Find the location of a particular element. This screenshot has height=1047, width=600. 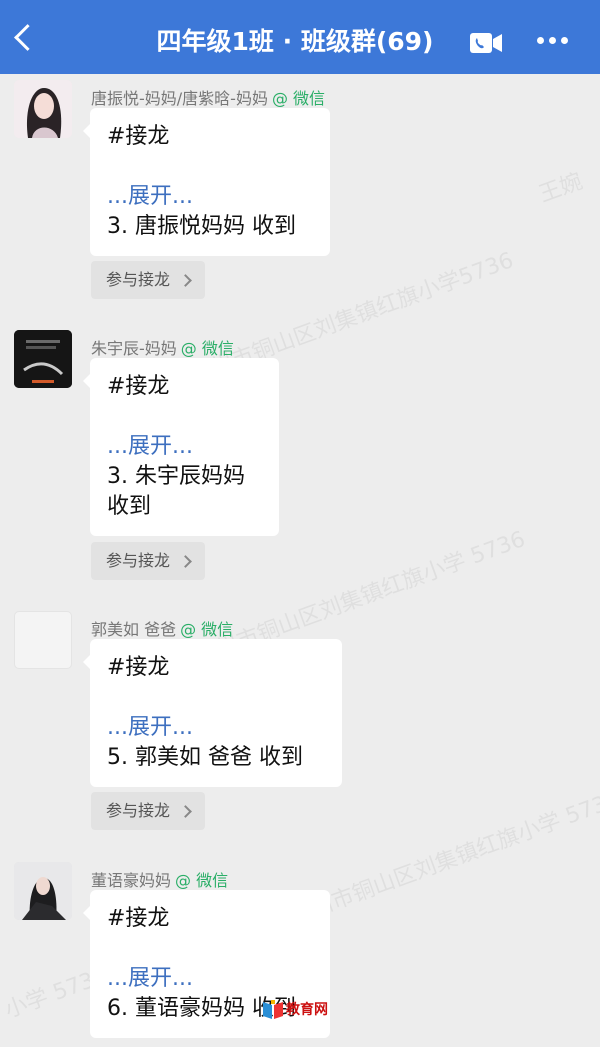

chat-header: 四年级1班 · 班级群(69) is located at coordinates (300, 37).